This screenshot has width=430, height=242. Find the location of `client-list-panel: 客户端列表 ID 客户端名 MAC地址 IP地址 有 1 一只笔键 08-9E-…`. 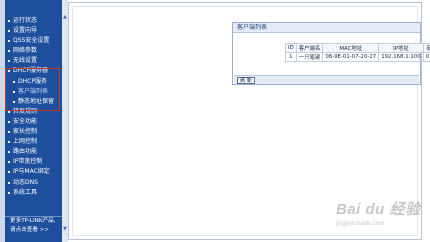

client-list-panel: 客户端列表 ID 客户端名 MAC地址 IP地址 有 1 一只笔键 08-9E-… is located at coordinates (331, 53).